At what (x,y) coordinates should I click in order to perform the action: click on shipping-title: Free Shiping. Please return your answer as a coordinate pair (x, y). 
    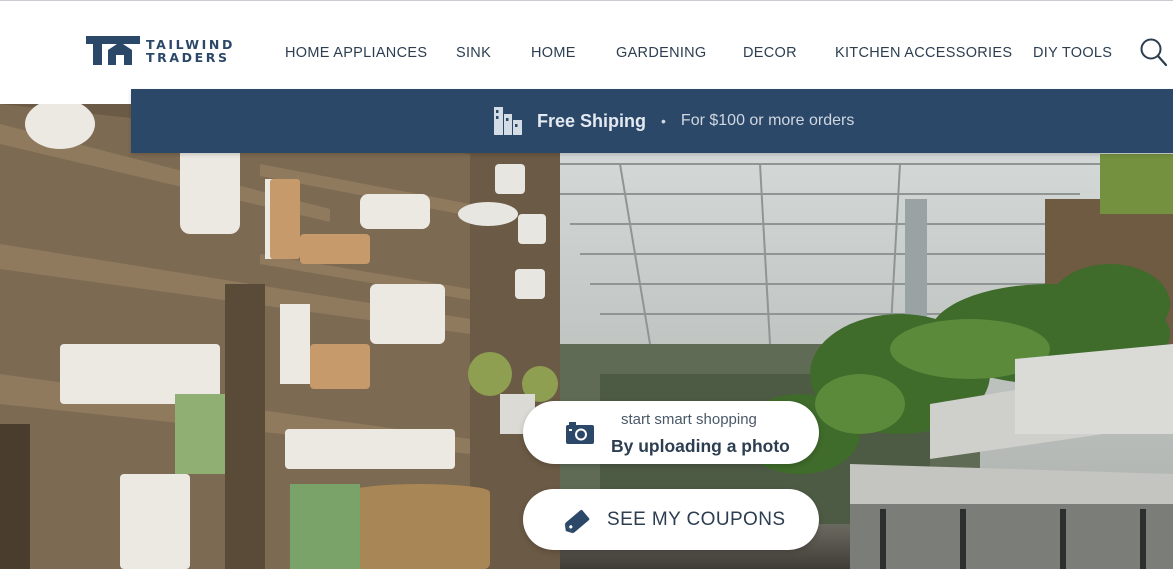
    Looking at the image, I should click on (592, 120).